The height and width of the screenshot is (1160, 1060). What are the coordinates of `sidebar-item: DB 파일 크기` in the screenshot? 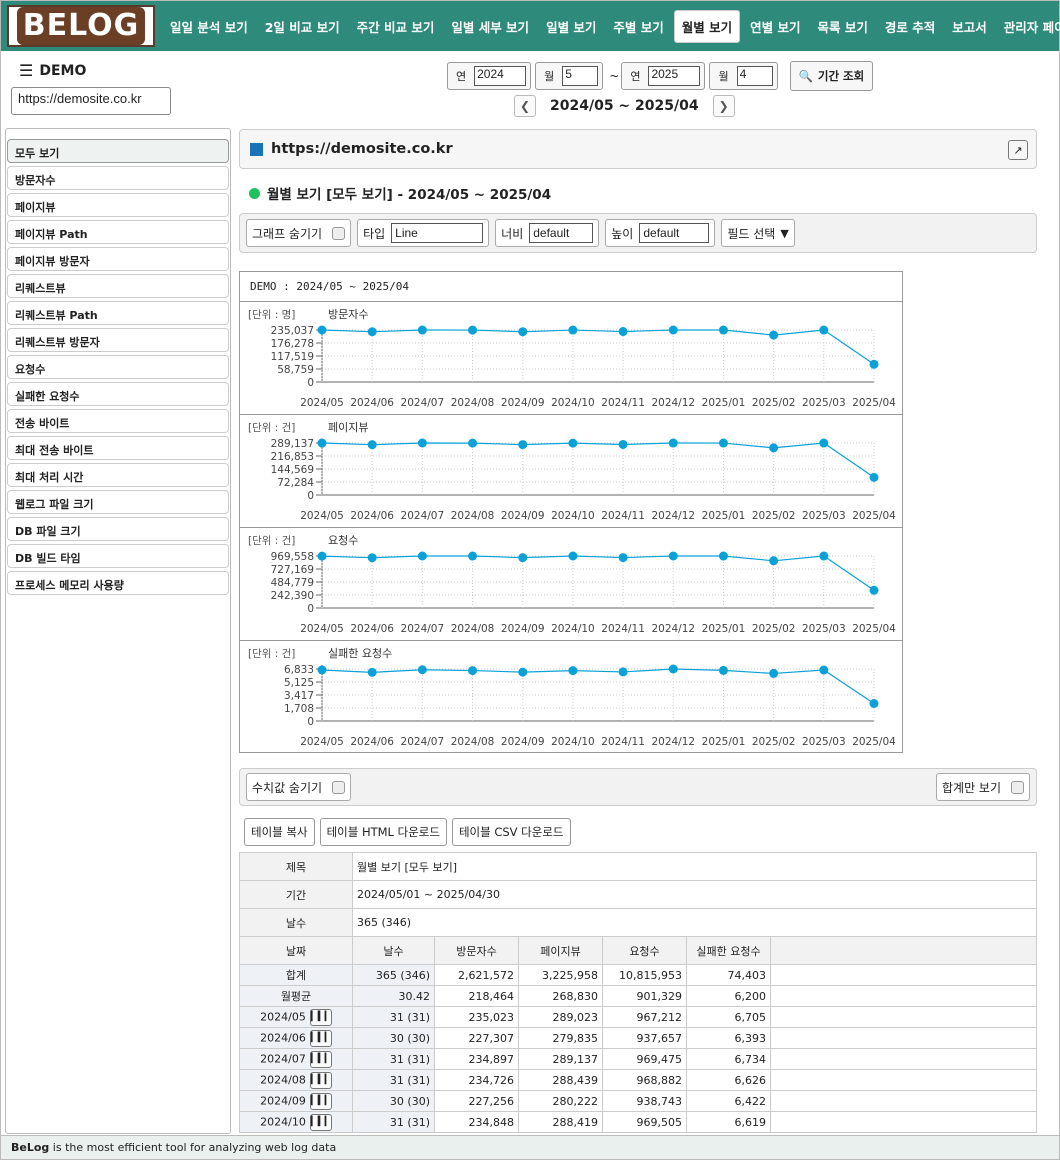 It's located at (118, 529).